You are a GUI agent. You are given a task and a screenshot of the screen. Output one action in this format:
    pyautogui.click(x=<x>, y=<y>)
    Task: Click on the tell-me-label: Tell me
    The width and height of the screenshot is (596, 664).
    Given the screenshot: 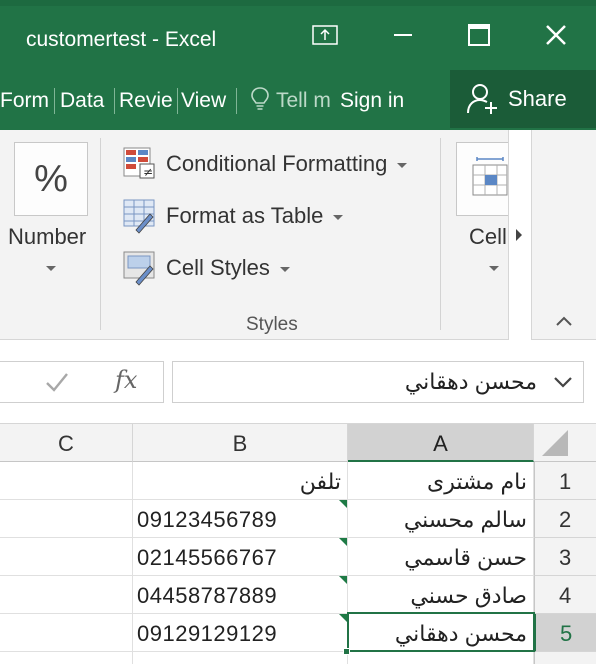 What is the action you would take?
    pyautogui.click(x=303, y=100)
    